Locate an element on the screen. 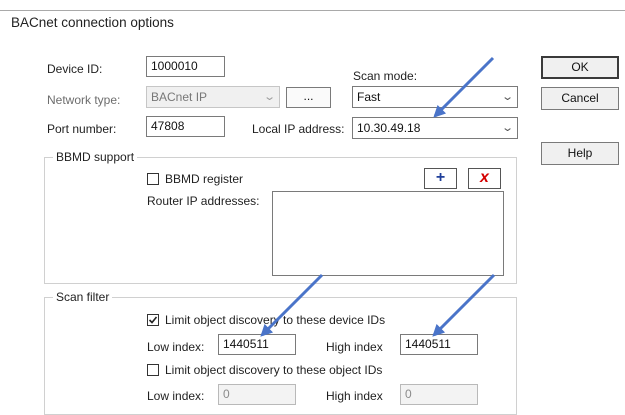 The width and height of the screenshot is (625, 415). dialog-title: BACnet connection options is located at coordinates (92, 22).